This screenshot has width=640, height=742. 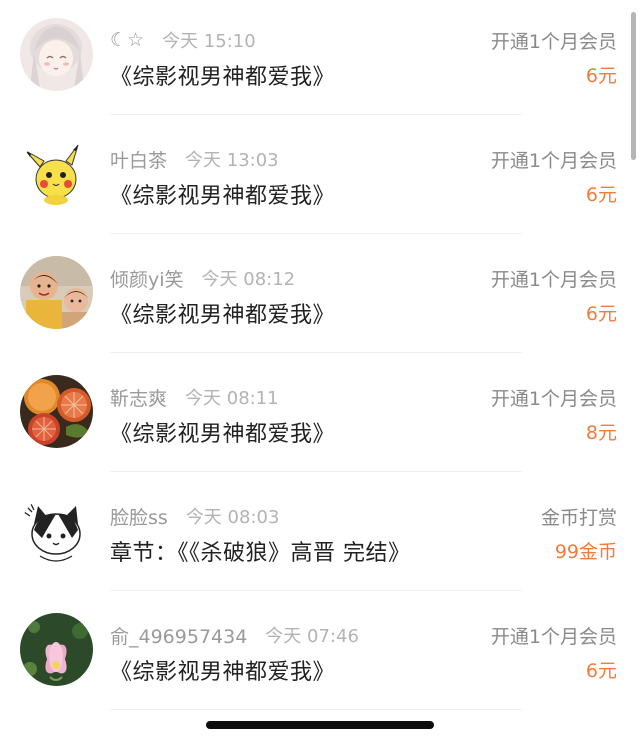 I want to click on children-photo-avatar, so click(x=56, y=292).